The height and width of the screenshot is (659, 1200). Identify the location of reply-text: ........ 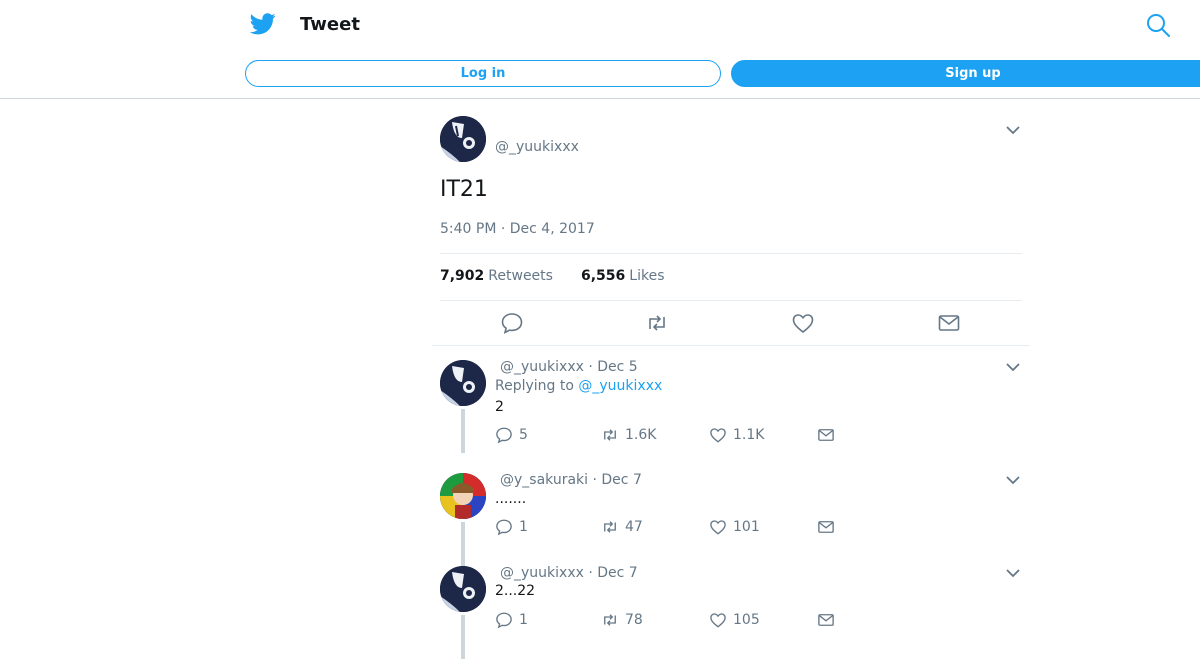
(511, 499).